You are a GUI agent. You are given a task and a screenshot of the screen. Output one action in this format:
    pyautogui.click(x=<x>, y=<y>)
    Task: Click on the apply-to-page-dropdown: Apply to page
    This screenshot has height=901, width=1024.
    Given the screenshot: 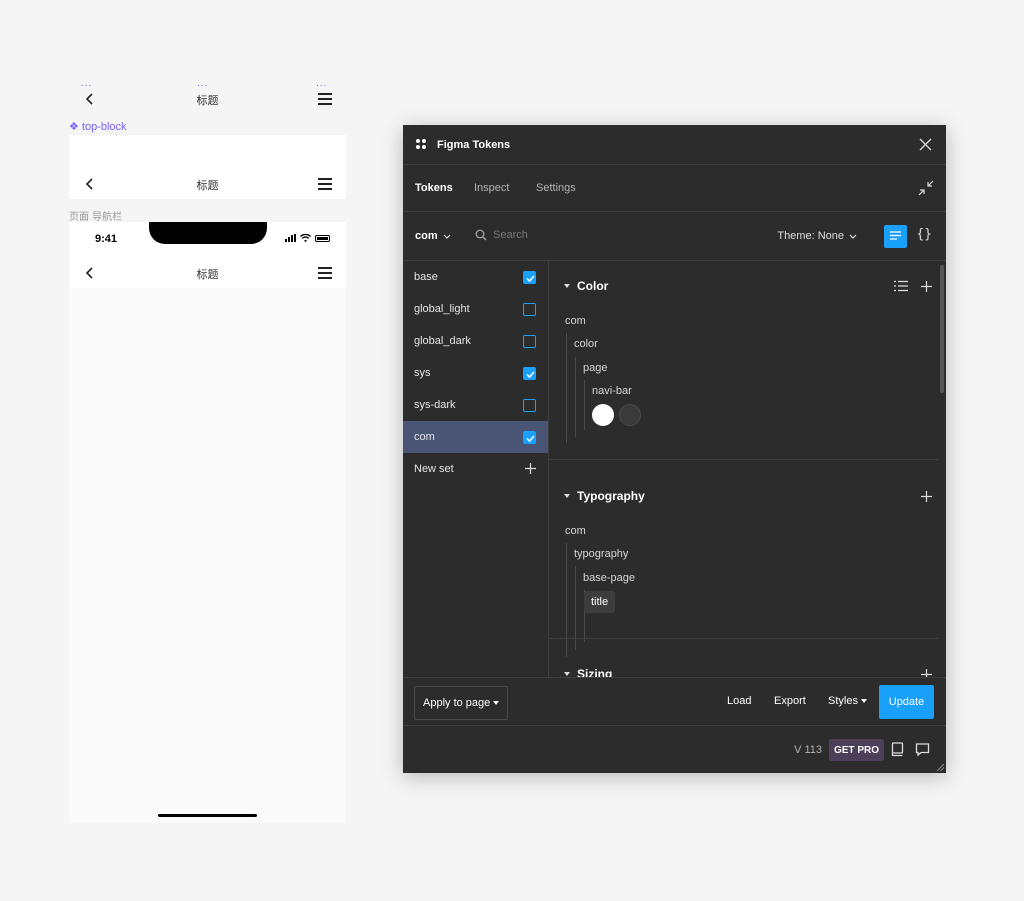 What is the action you would take?
    pyautogui.click(x=461, y=703)
    